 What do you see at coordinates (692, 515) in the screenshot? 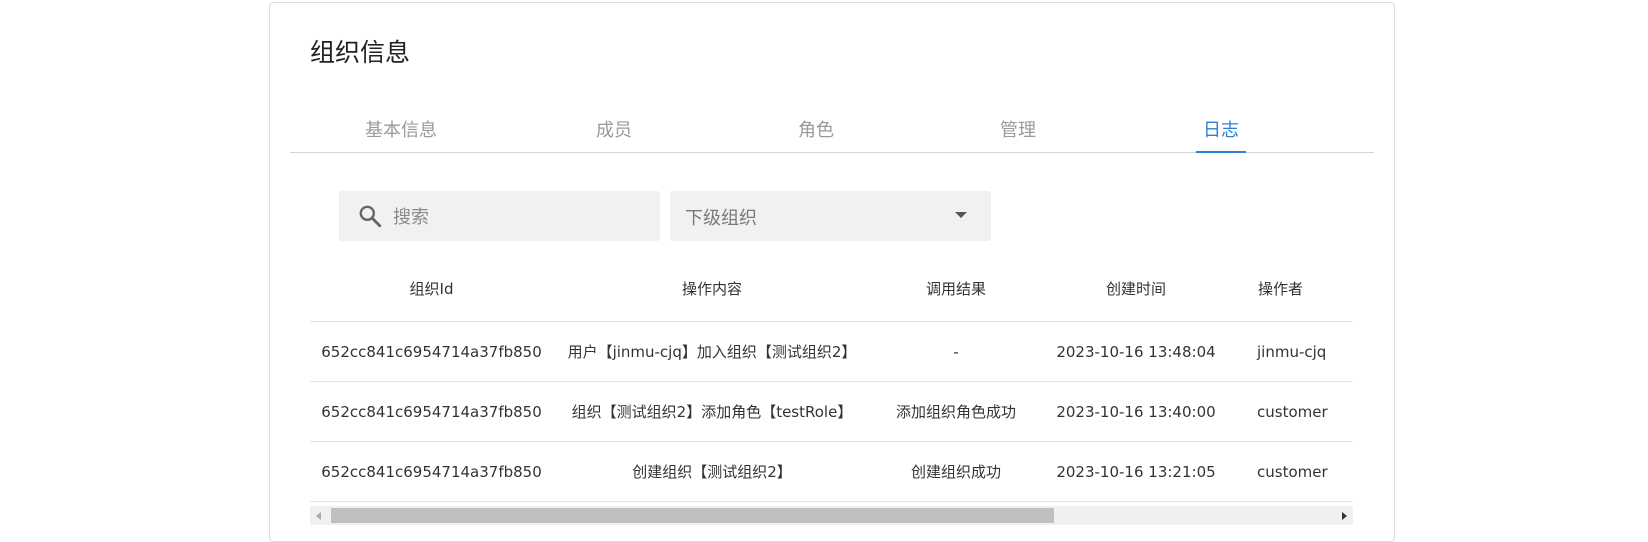
I see `scrollbar-thumb` at bounding box center [692, 515].